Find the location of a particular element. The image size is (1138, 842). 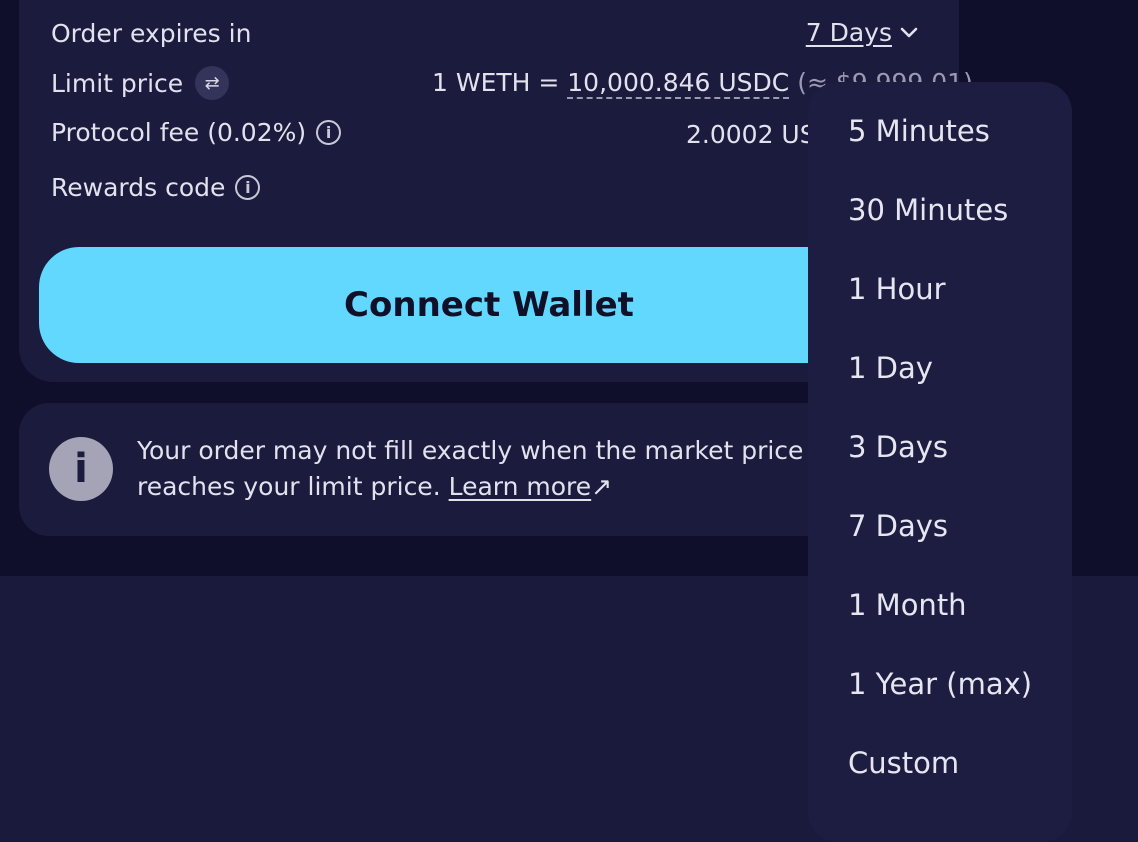

dropdown-option: 1 Month is located at coordinates (907, 605).